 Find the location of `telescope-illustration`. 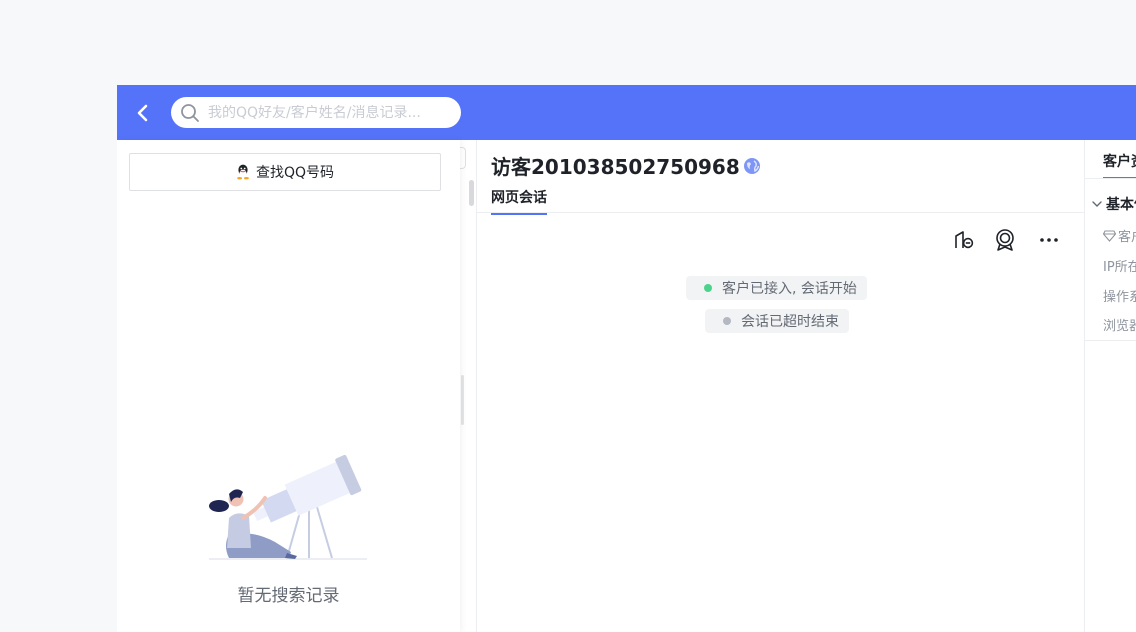

telescope-illustration is located at coordinates (288, 507).